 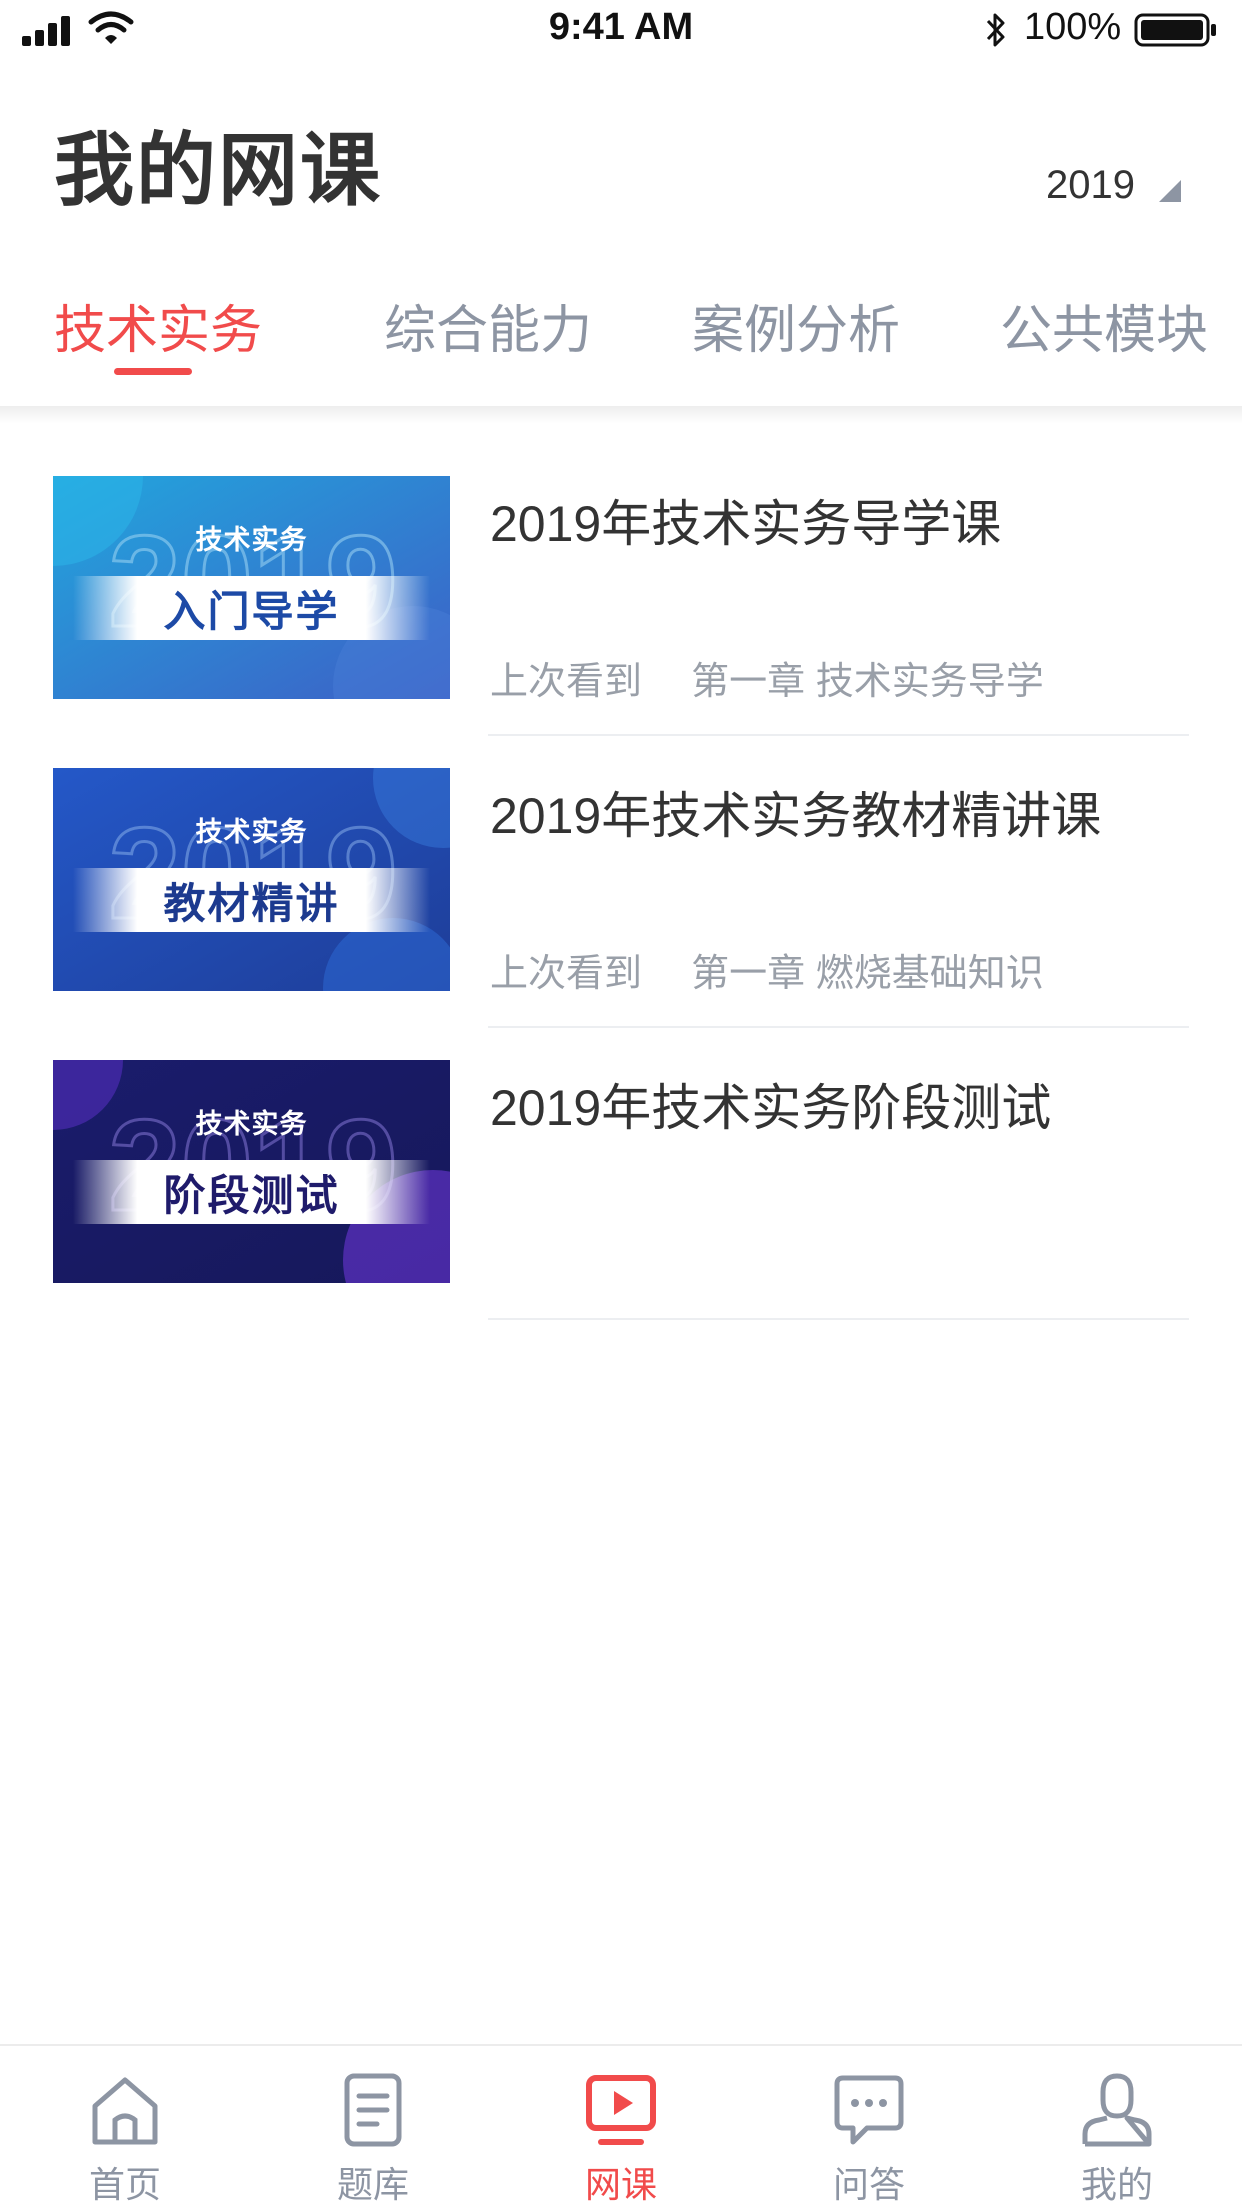 What do you see at coordinates (488, 325) in the screenshot?
I see `tab-comprehensive-ability: 综合能力` at bounding box center [488, 325].